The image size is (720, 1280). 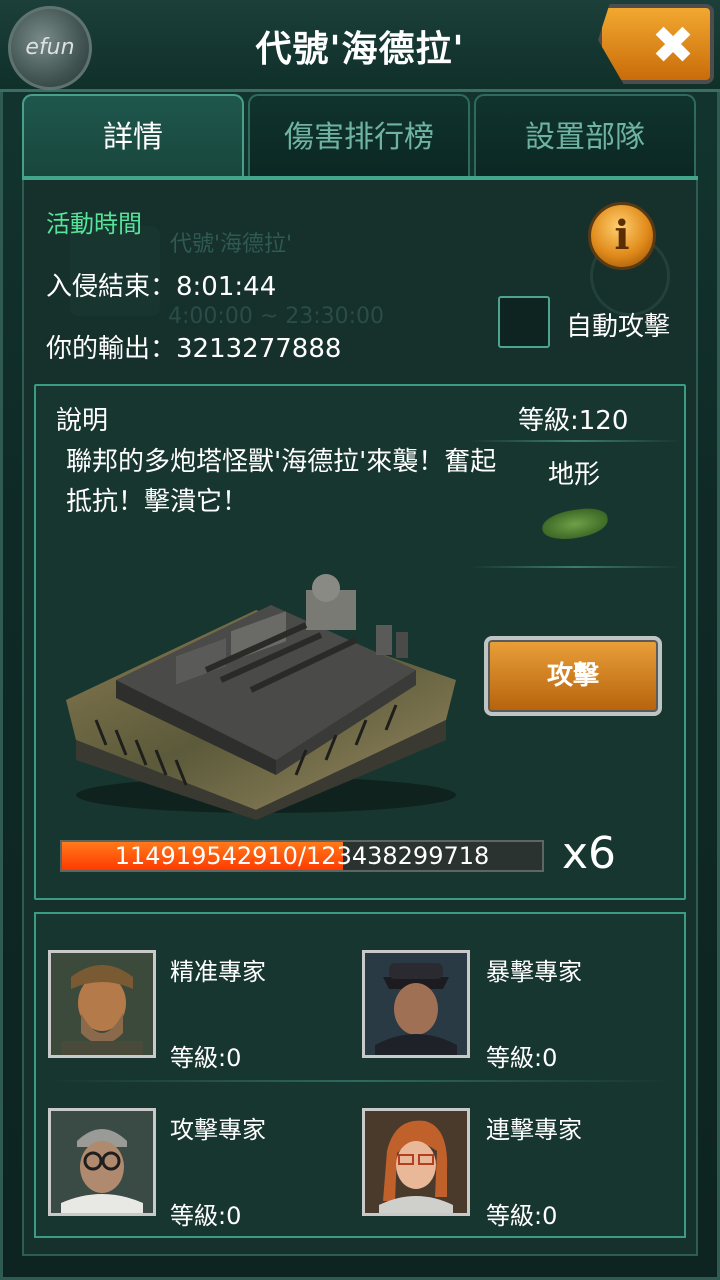 I want to click on auto-attack-label: 自動攻擊, so click(x=618, y=327).